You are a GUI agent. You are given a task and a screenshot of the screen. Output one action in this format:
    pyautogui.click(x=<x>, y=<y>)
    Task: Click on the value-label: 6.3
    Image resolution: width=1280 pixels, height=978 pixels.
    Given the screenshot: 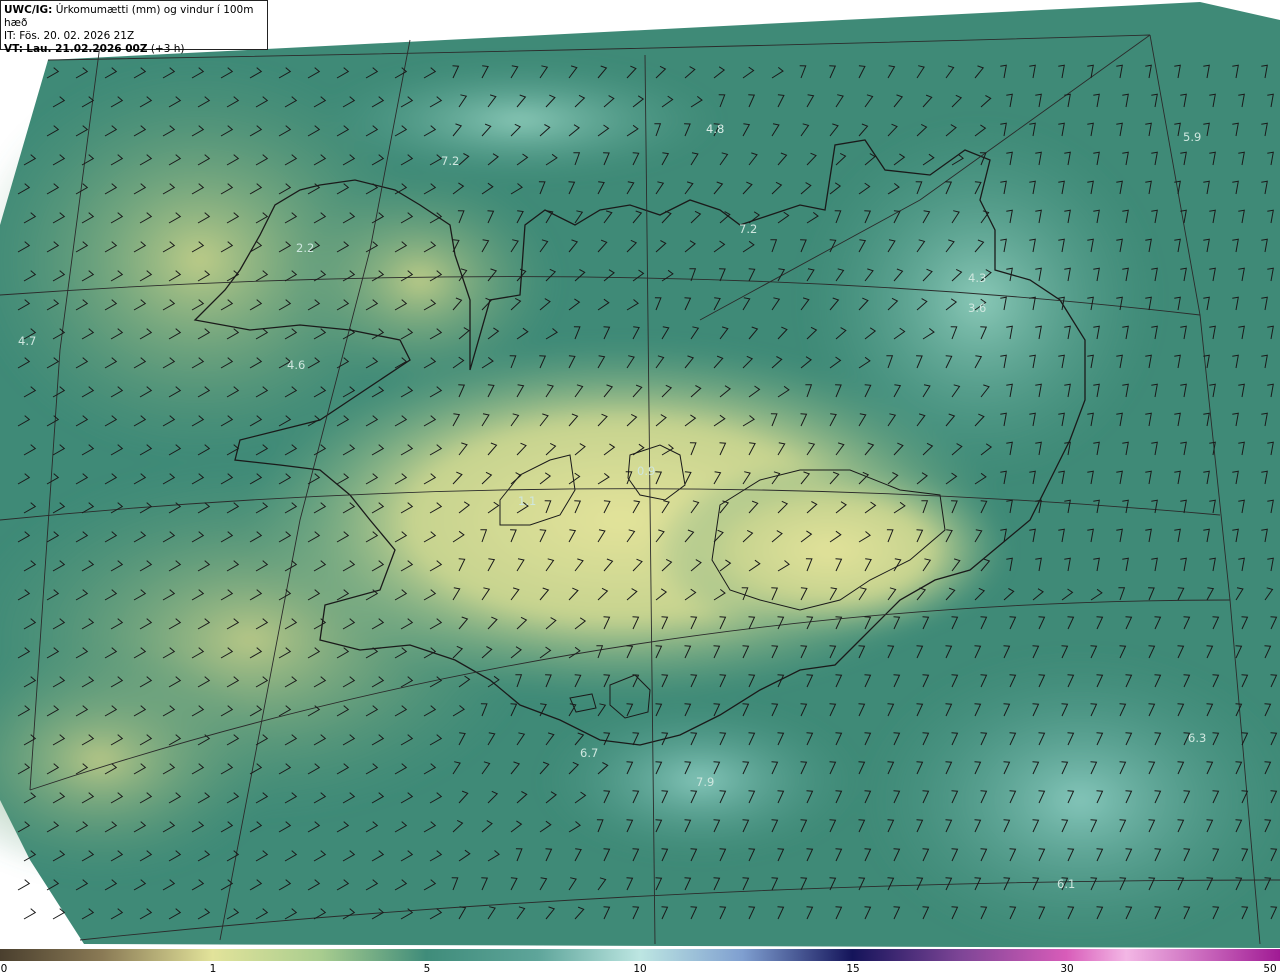 What is the action you would take?
    pyautogui.click(x=1197, y=738)
    